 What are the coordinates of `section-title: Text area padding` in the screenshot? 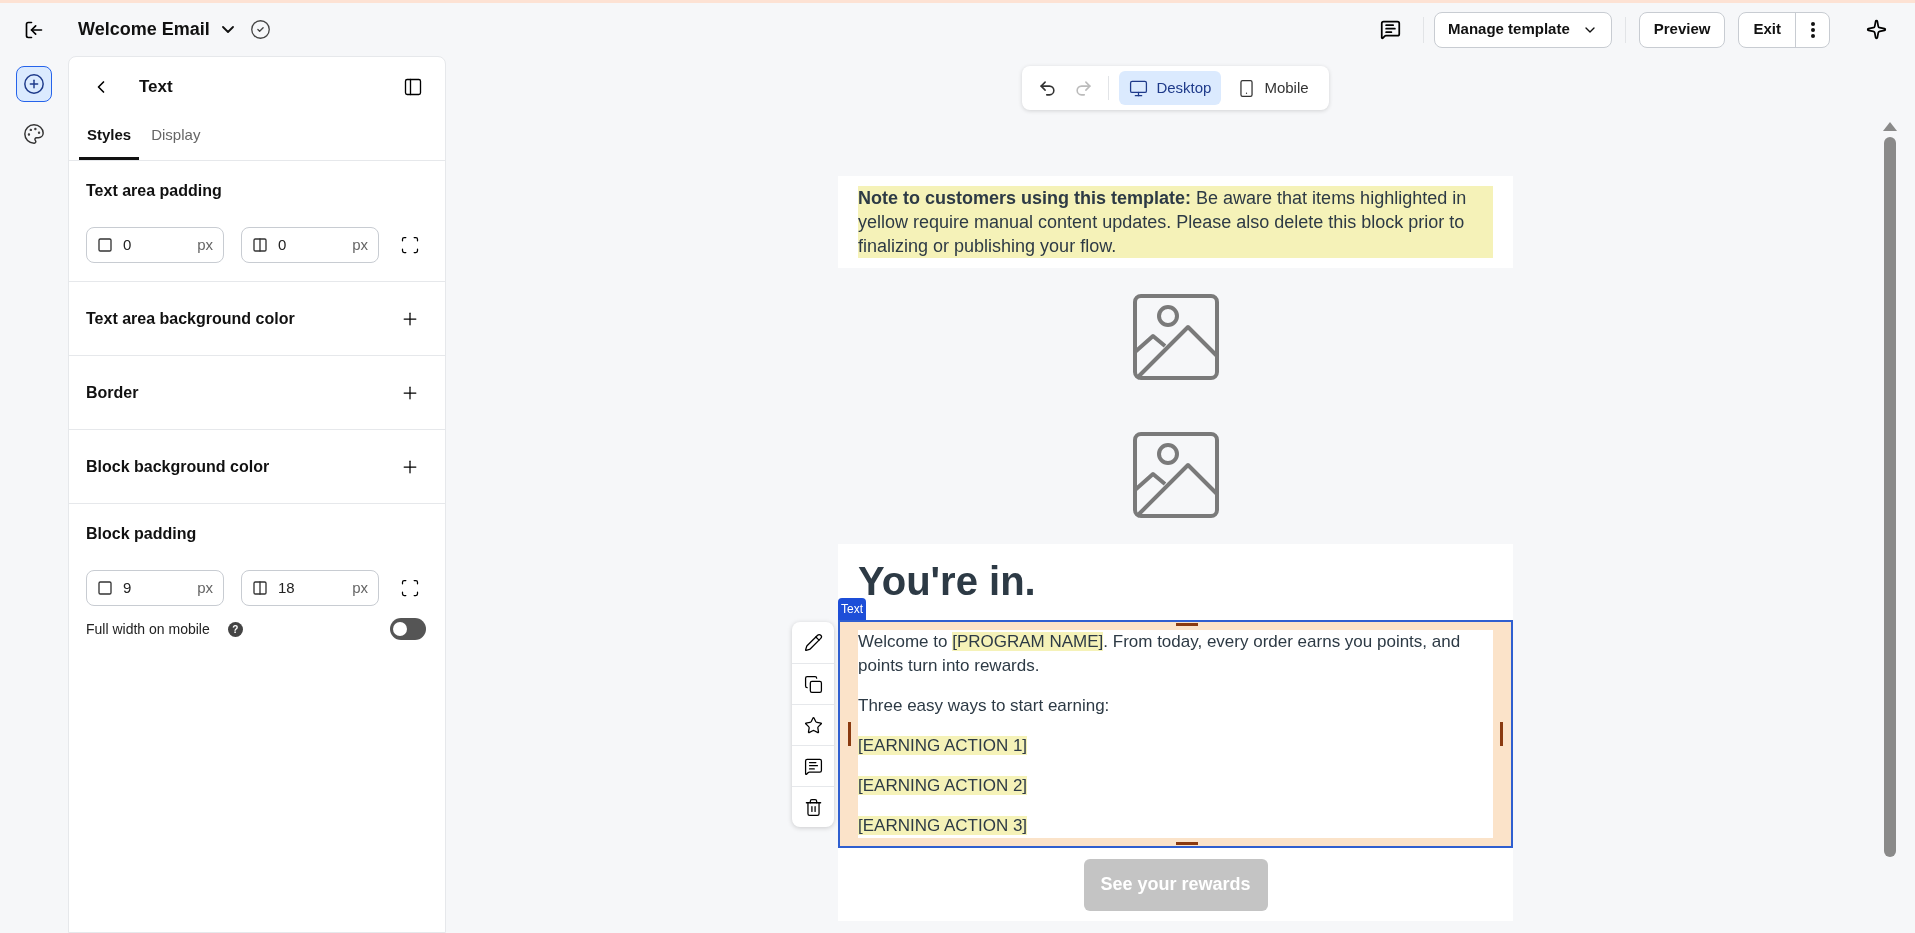 It's located at (154, 191).